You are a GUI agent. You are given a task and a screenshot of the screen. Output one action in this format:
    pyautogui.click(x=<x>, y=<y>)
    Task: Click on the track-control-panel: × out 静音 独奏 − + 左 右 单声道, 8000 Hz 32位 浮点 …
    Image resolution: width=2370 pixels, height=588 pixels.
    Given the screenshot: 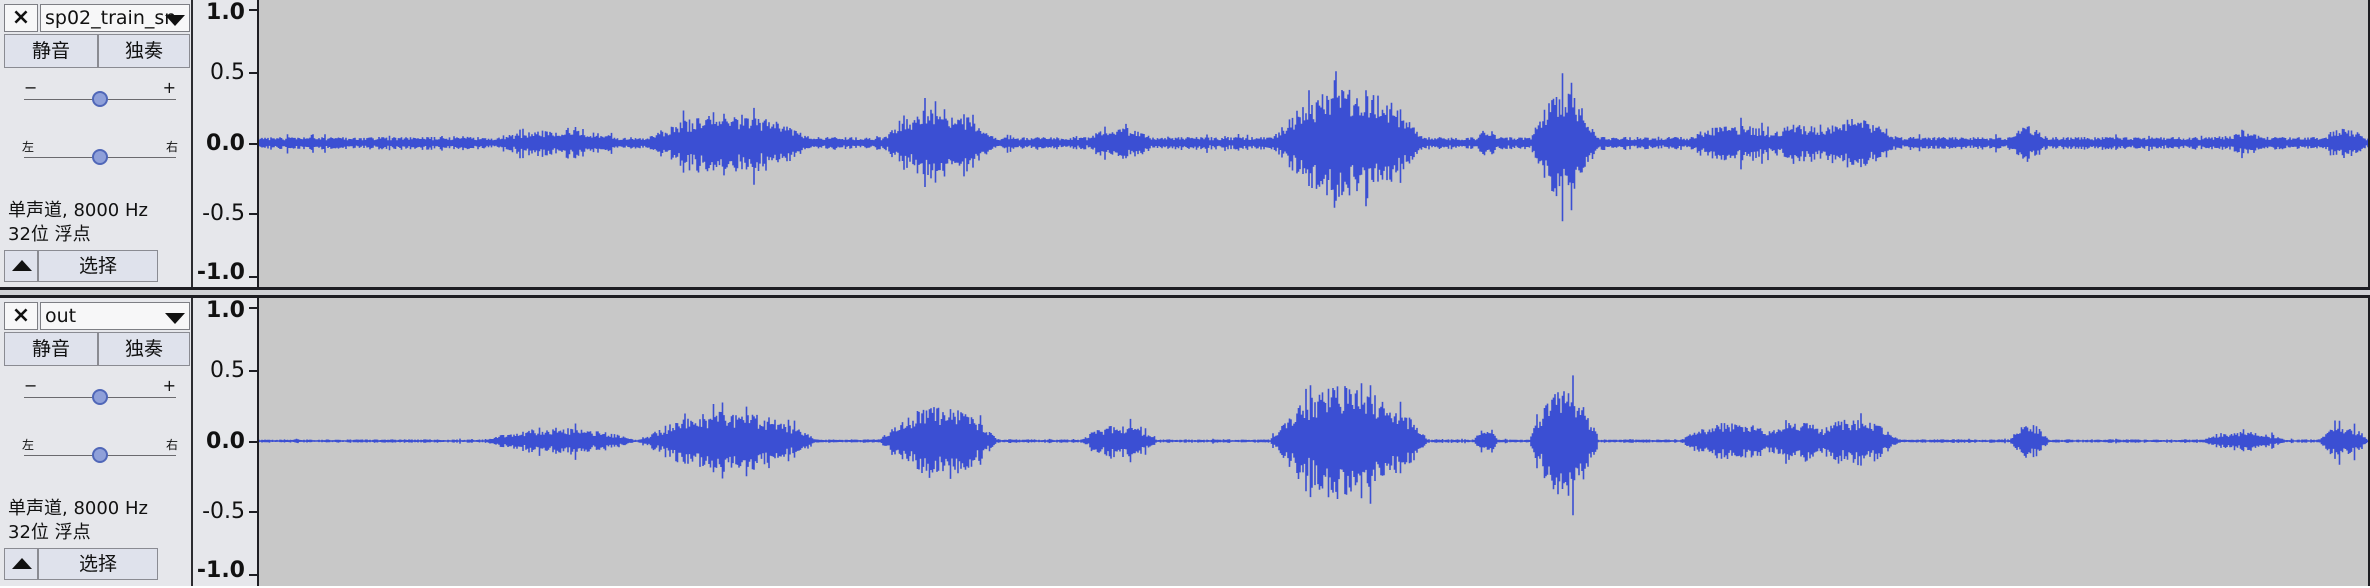 What is the action you would take?
    pyautogui.click(x=96, y=442)
    